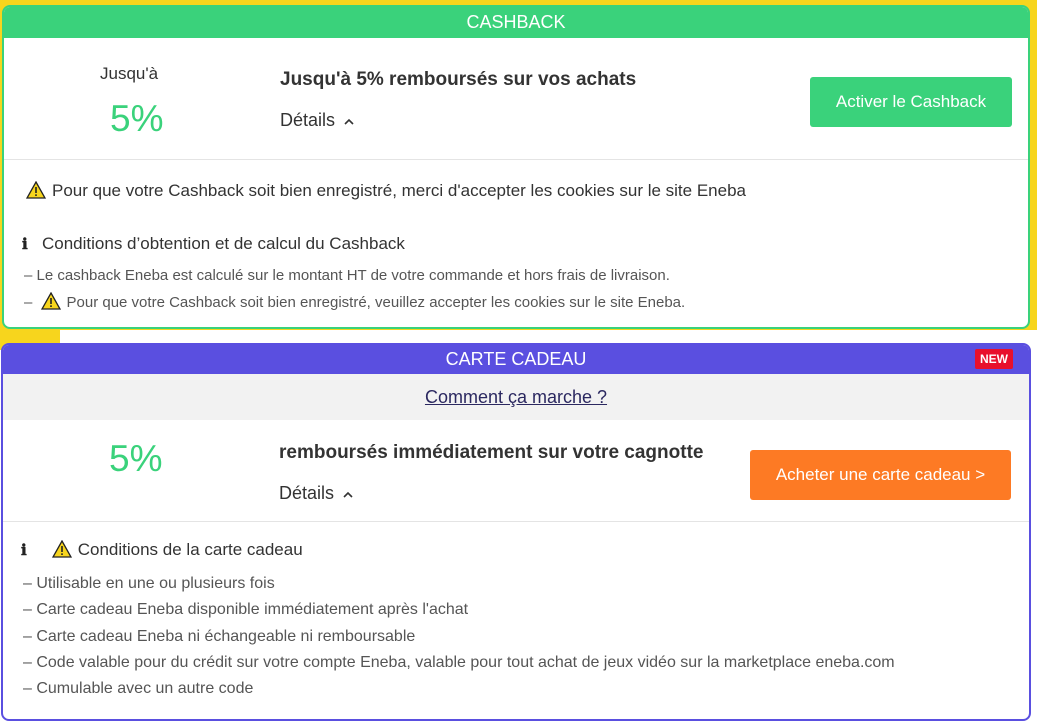 This screenshot has height=724, width=1037. Describe the element at coordinates (136, 458) in the screenshot. I see `gift-card-percent: 5%` at that location.